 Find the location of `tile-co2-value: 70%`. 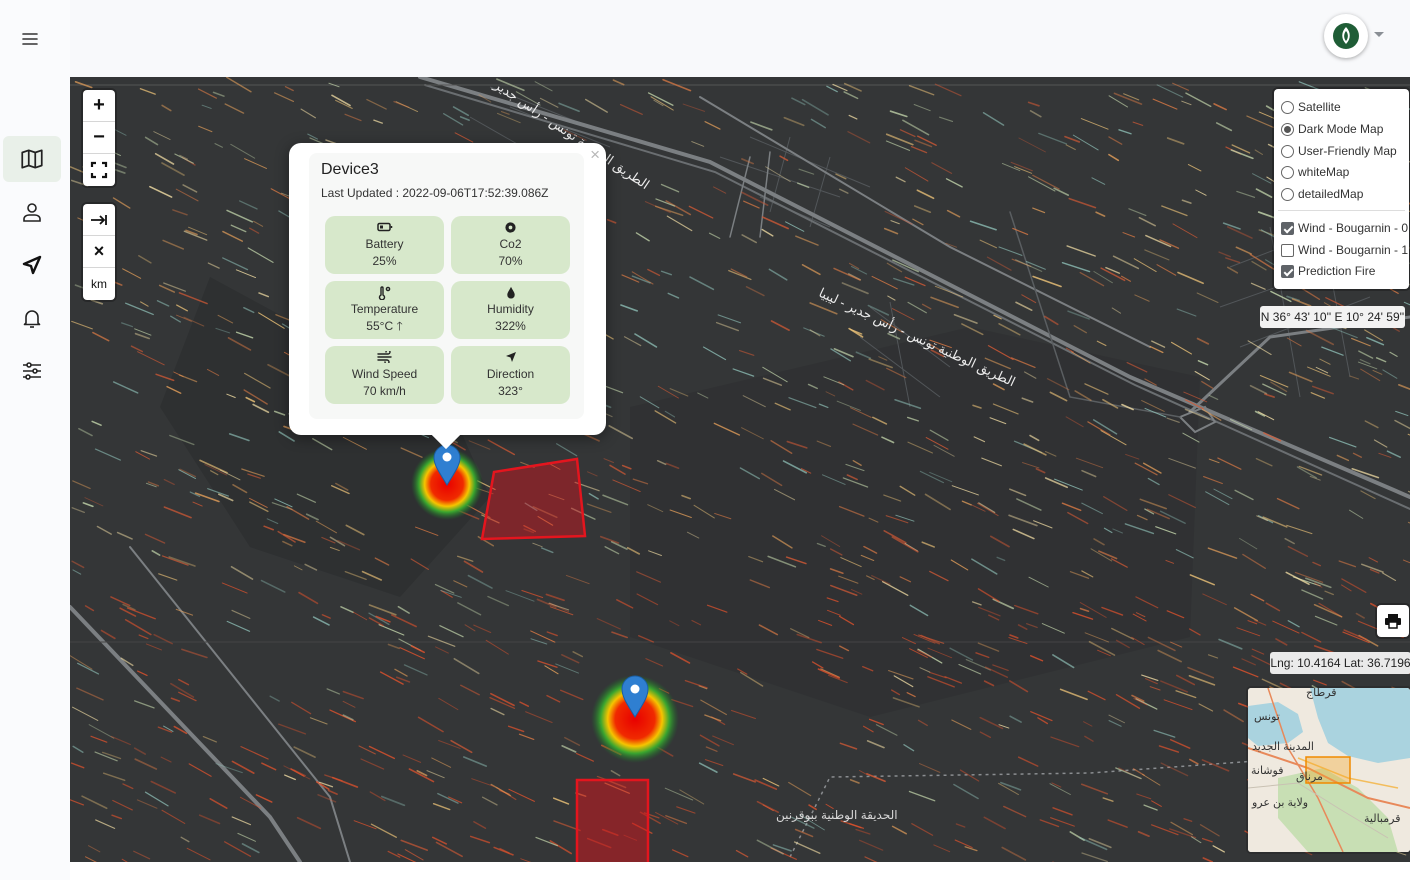

tile-co2-value: 70% is located at coordinates (510, 260).